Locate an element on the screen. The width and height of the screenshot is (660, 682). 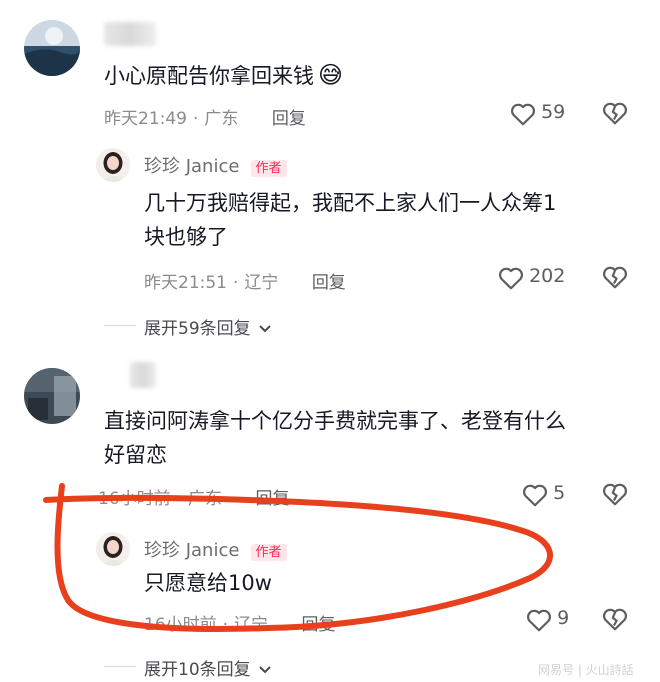
reply-meta: 16小时前 · 辽宁 回复 is located at coordinates (240, 625).